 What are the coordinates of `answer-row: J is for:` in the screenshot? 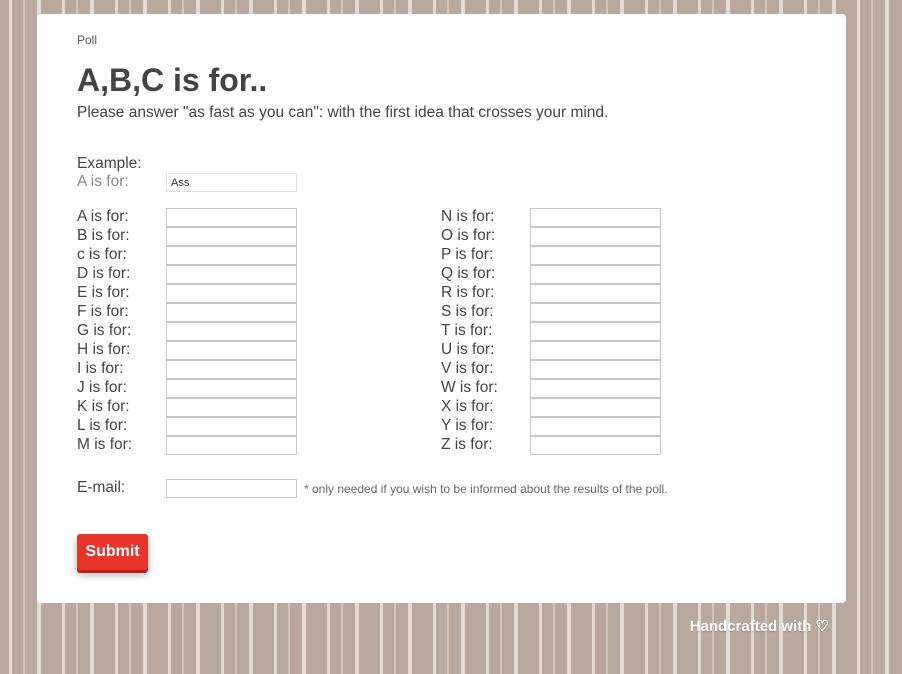 It's located at (192, 388).